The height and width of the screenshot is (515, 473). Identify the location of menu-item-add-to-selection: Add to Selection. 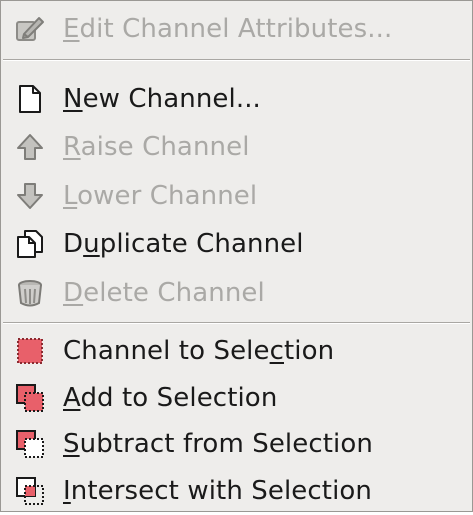
(236, 397).